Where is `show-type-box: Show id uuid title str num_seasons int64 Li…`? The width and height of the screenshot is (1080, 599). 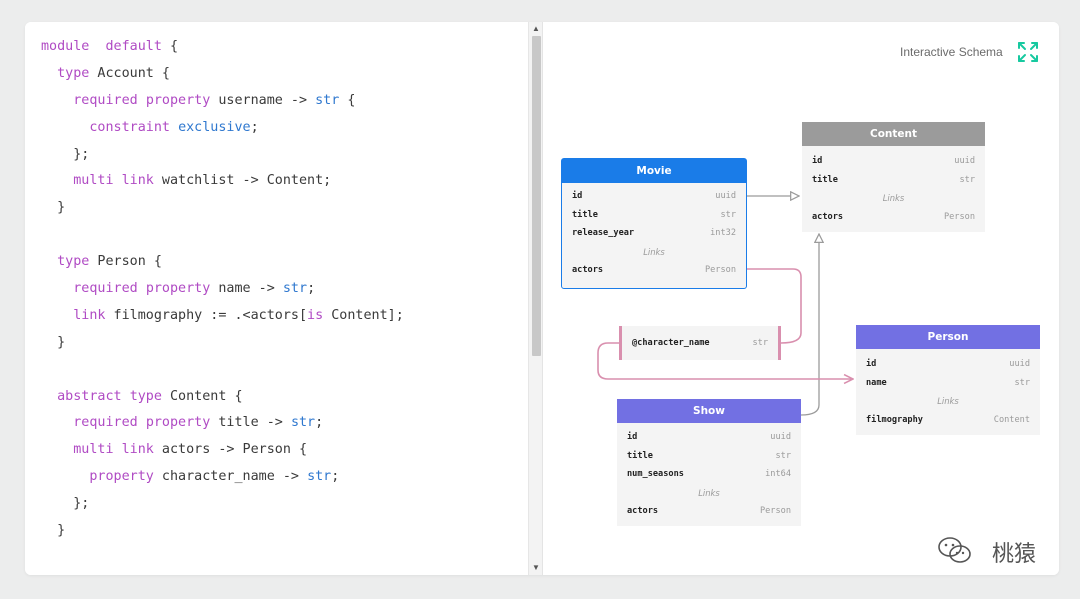
show-type-box: Show id uuid title str num_seasons int64 Li… is located at coordinates (709, 462).